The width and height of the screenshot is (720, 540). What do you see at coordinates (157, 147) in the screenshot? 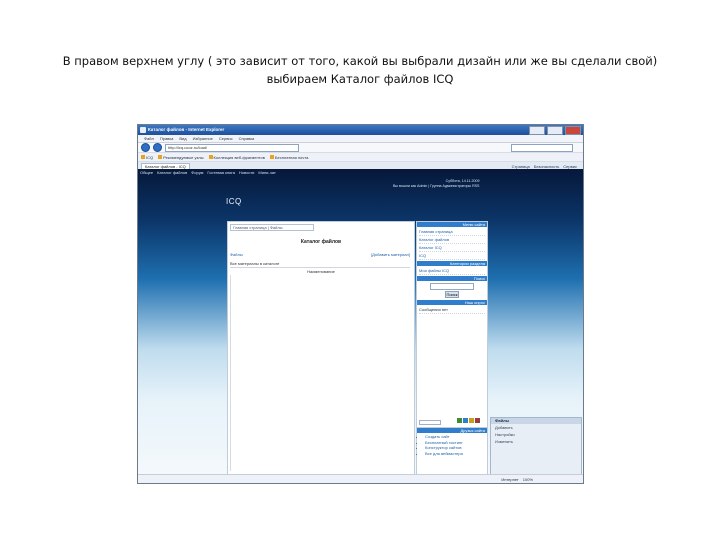
I see `forward-button` at bounding box center [157, 147].